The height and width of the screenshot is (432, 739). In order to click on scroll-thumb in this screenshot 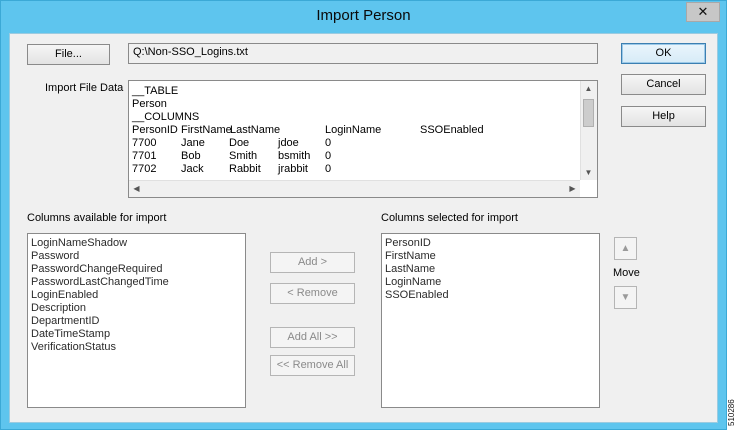, I will do `click(588, 113)`.